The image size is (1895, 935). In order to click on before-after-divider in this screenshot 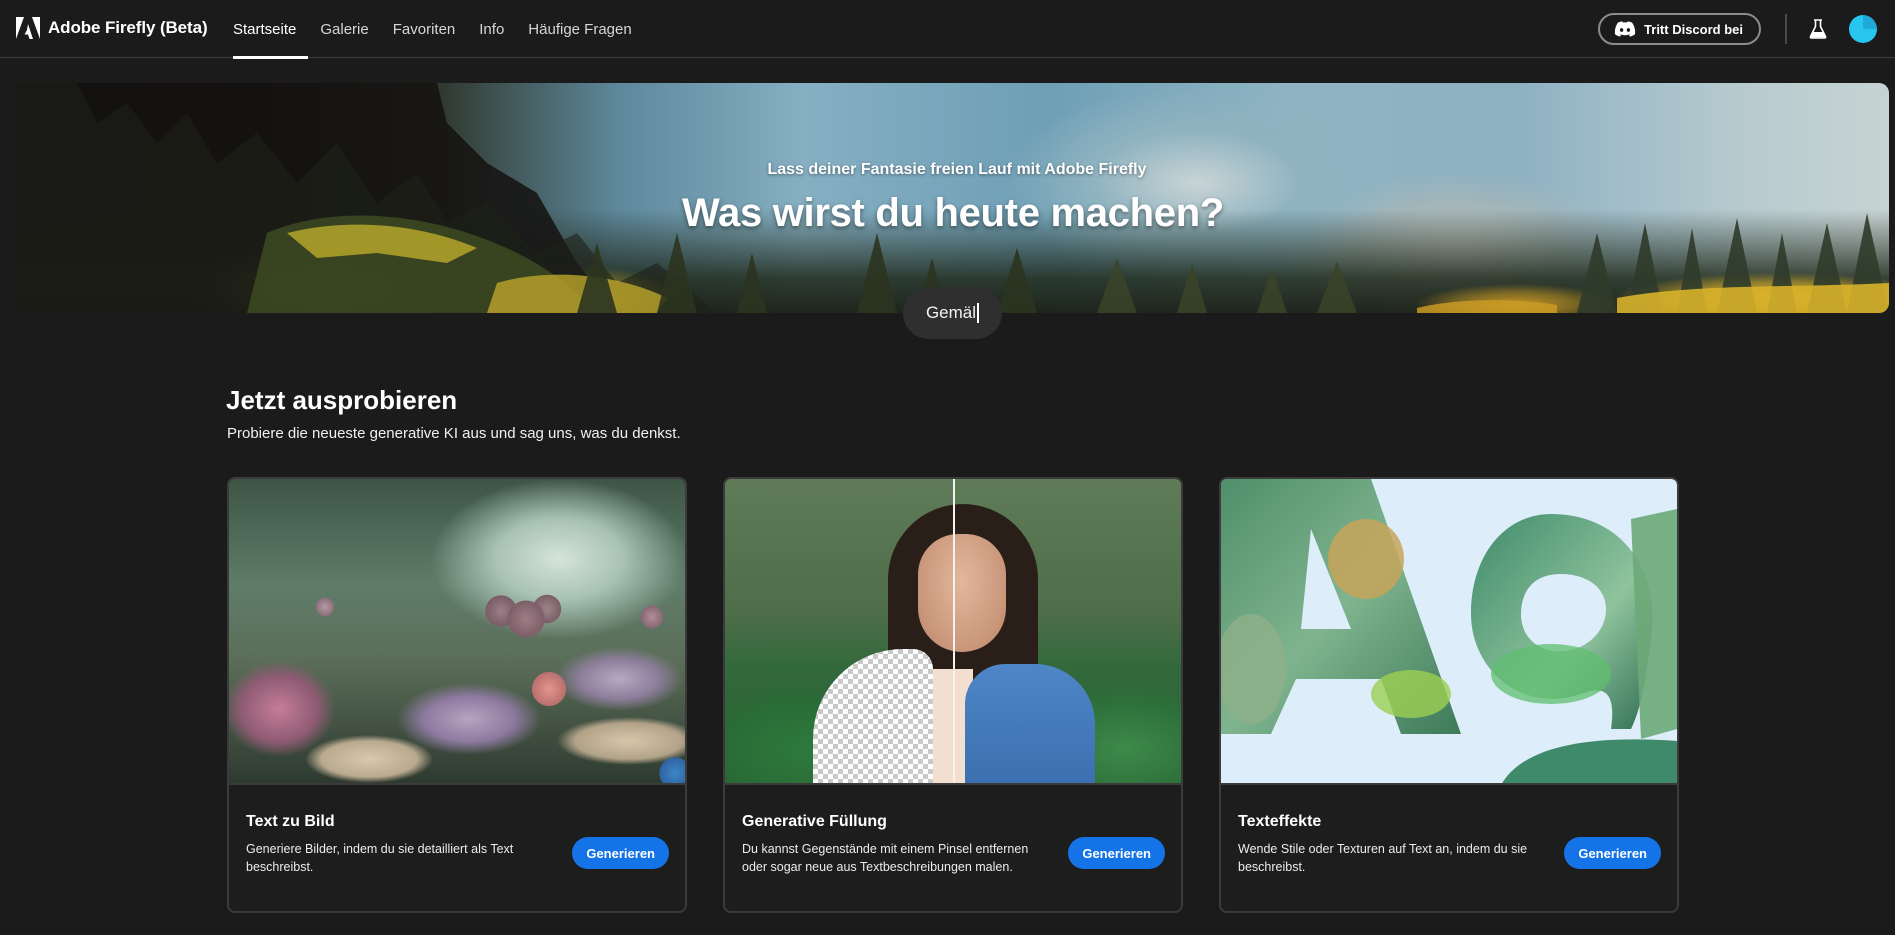, I will do `click(954, 631)`.